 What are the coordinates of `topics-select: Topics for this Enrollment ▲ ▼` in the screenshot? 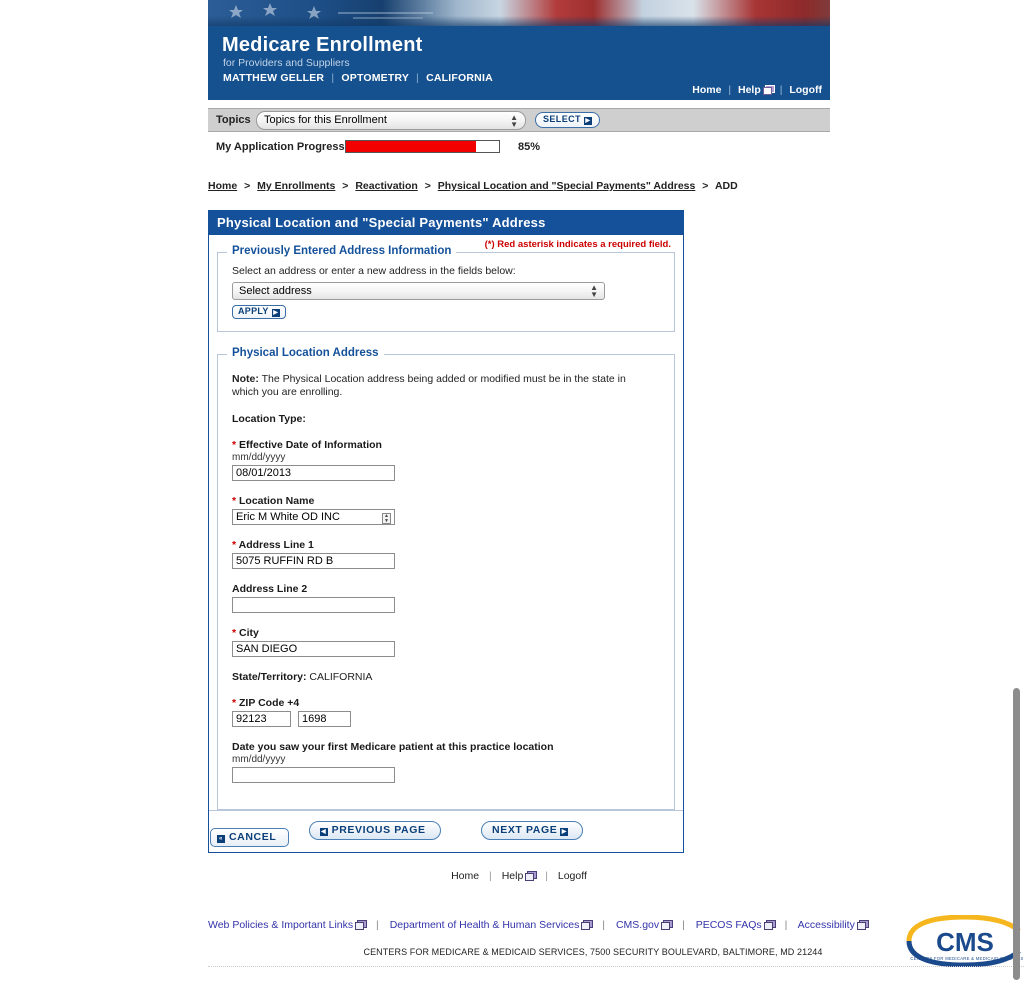 It's located at (391, 120).